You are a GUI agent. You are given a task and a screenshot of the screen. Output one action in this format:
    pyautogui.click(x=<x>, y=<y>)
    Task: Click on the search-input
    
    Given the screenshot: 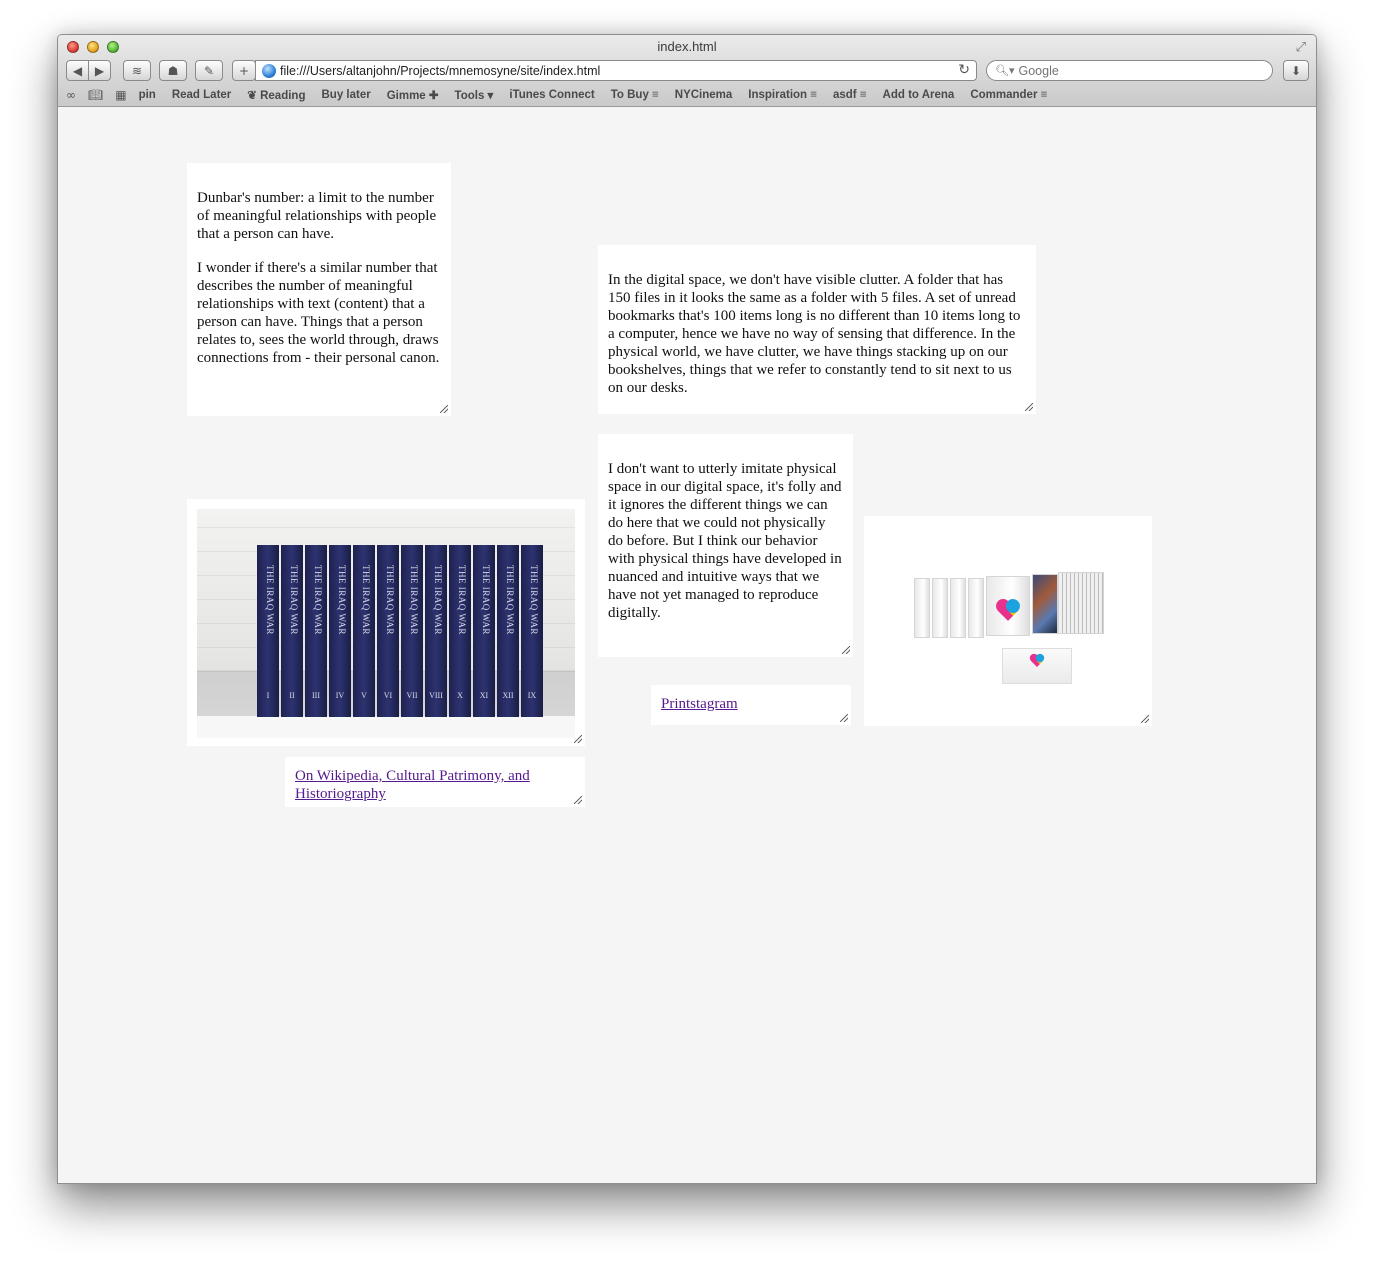 What is the action you would take?
    pyautogui.click(x=1133, y=70)
    